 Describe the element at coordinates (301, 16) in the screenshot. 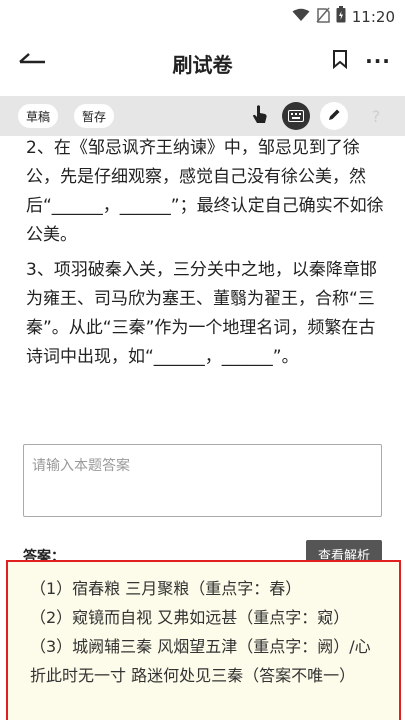

I see `wifi-icon` at that location.